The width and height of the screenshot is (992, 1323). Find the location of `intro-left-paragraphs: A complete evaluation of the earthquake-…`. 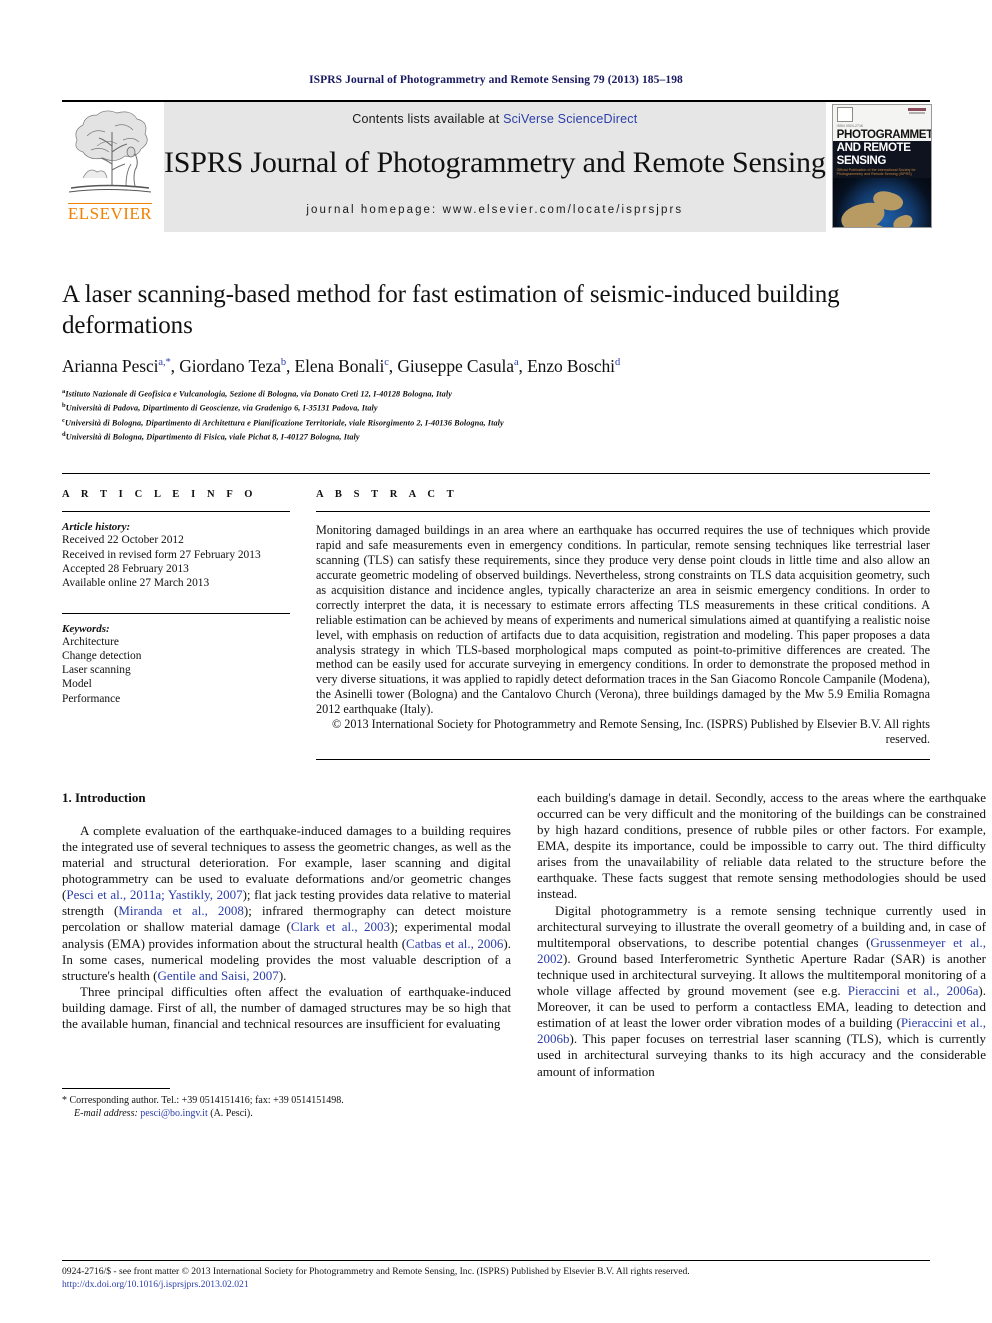

intro-left-paragraphs: A complete evaluation of the earthquake-… is located at coordinates (286, 927).